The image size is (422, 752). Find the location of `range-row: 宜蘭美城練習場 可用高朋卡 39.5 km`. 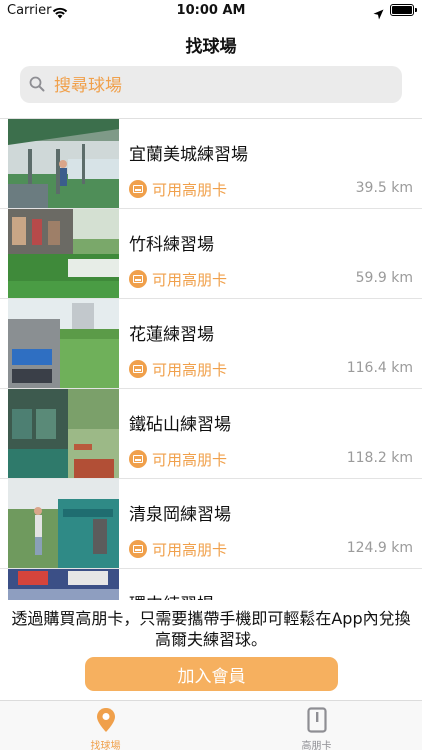

range-row: 宜蘭美城練習場 可用高朋卡 39.5 km is located at coordinates (211, 164).